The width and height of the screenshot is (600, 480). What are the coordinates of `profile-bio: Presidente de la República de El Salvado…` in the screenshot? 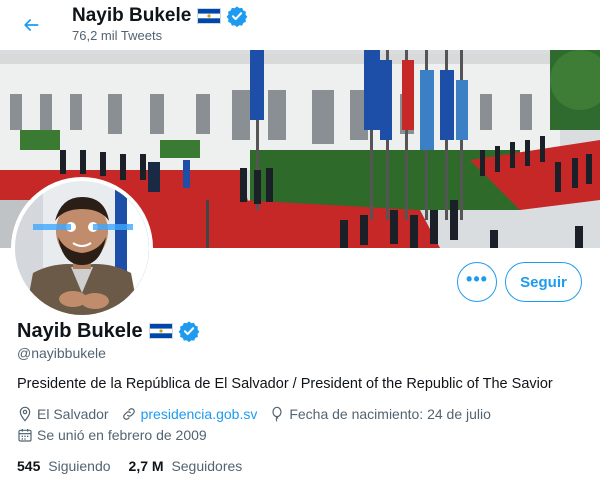 It's located at (285, 384).